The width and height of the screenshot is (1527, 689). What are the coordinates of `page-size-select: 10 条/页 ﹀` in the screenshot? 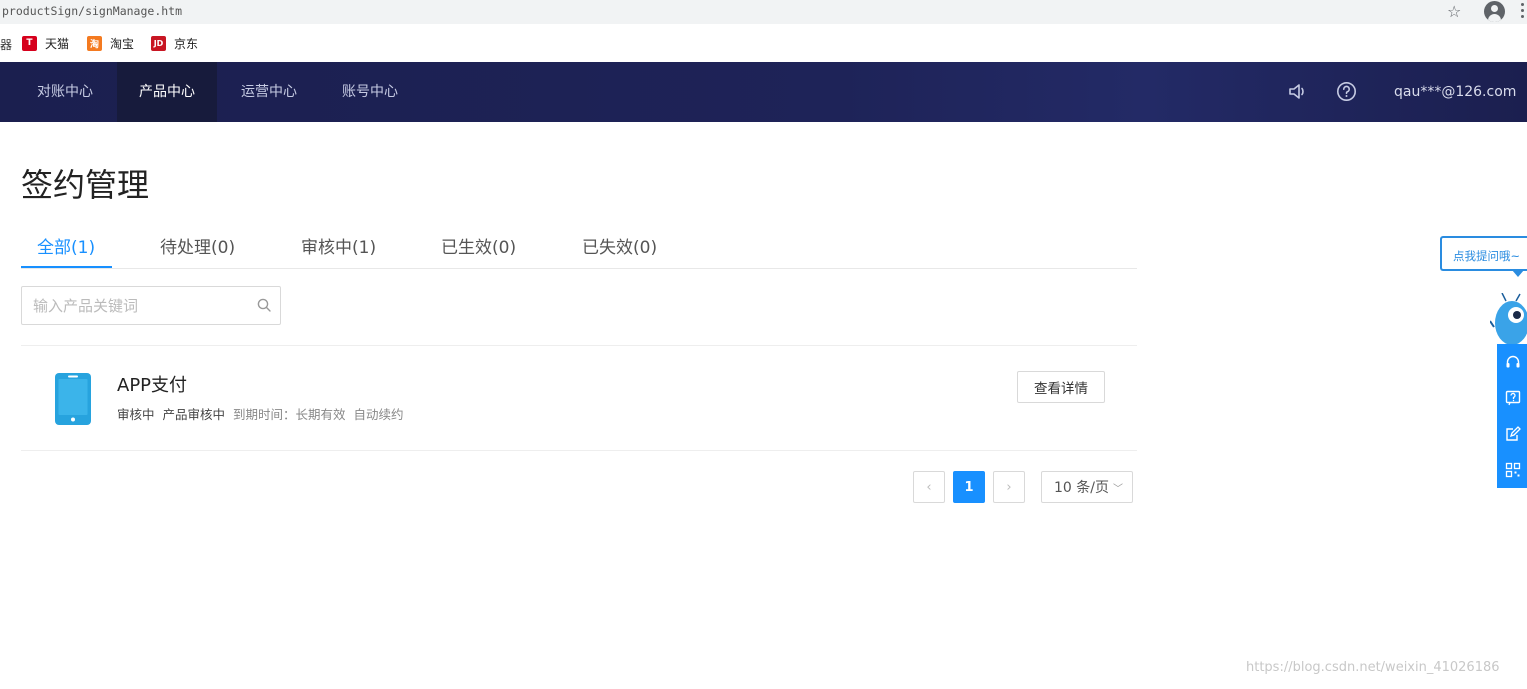 It's located at (1087, 487).